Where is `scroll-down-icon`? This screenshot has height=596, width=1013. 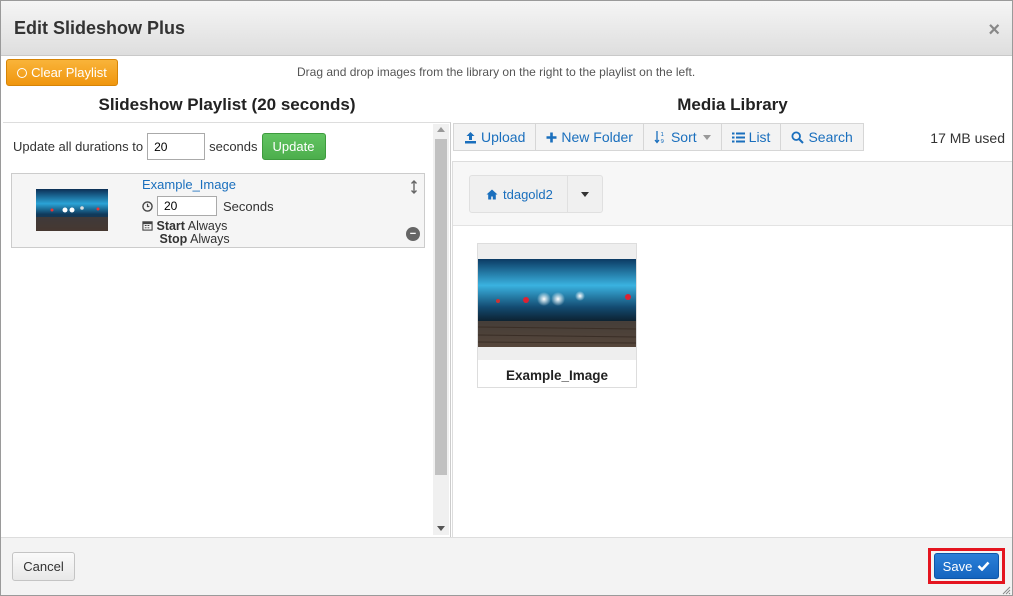
scroll-down-icon is located at coordinates (441, 528).